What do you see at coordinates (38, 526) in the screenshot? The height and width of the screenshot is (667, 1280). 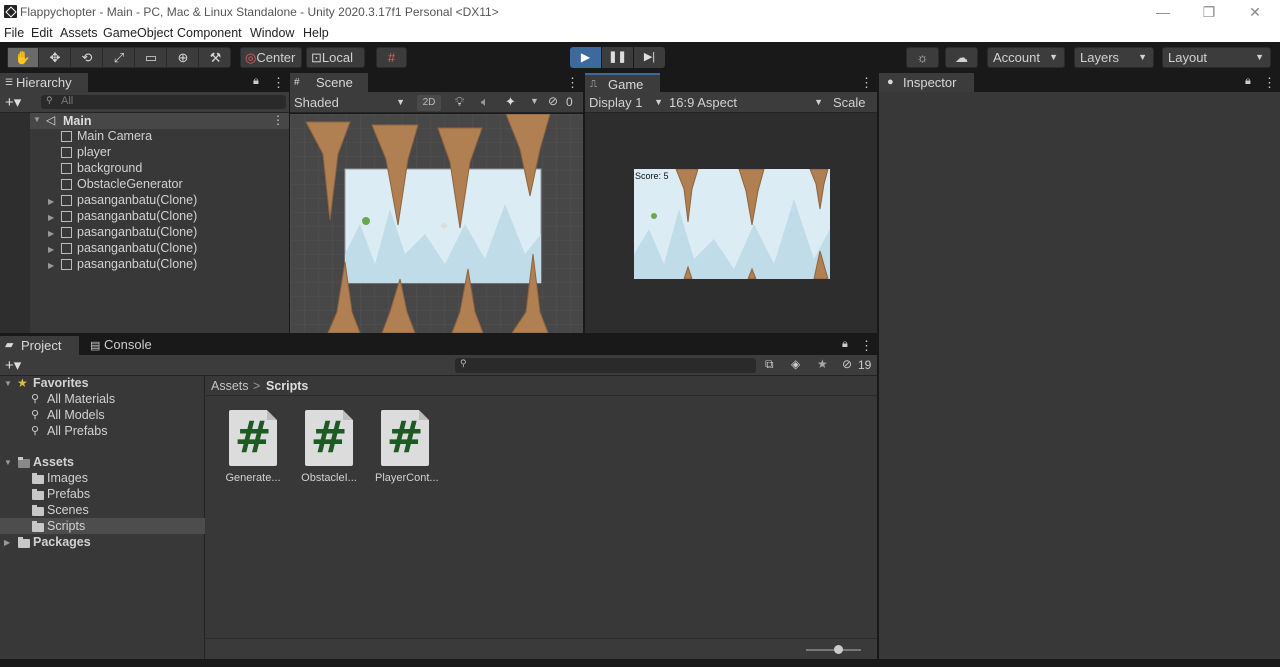 I see `folder-icon` at bounding box center [38, 526].